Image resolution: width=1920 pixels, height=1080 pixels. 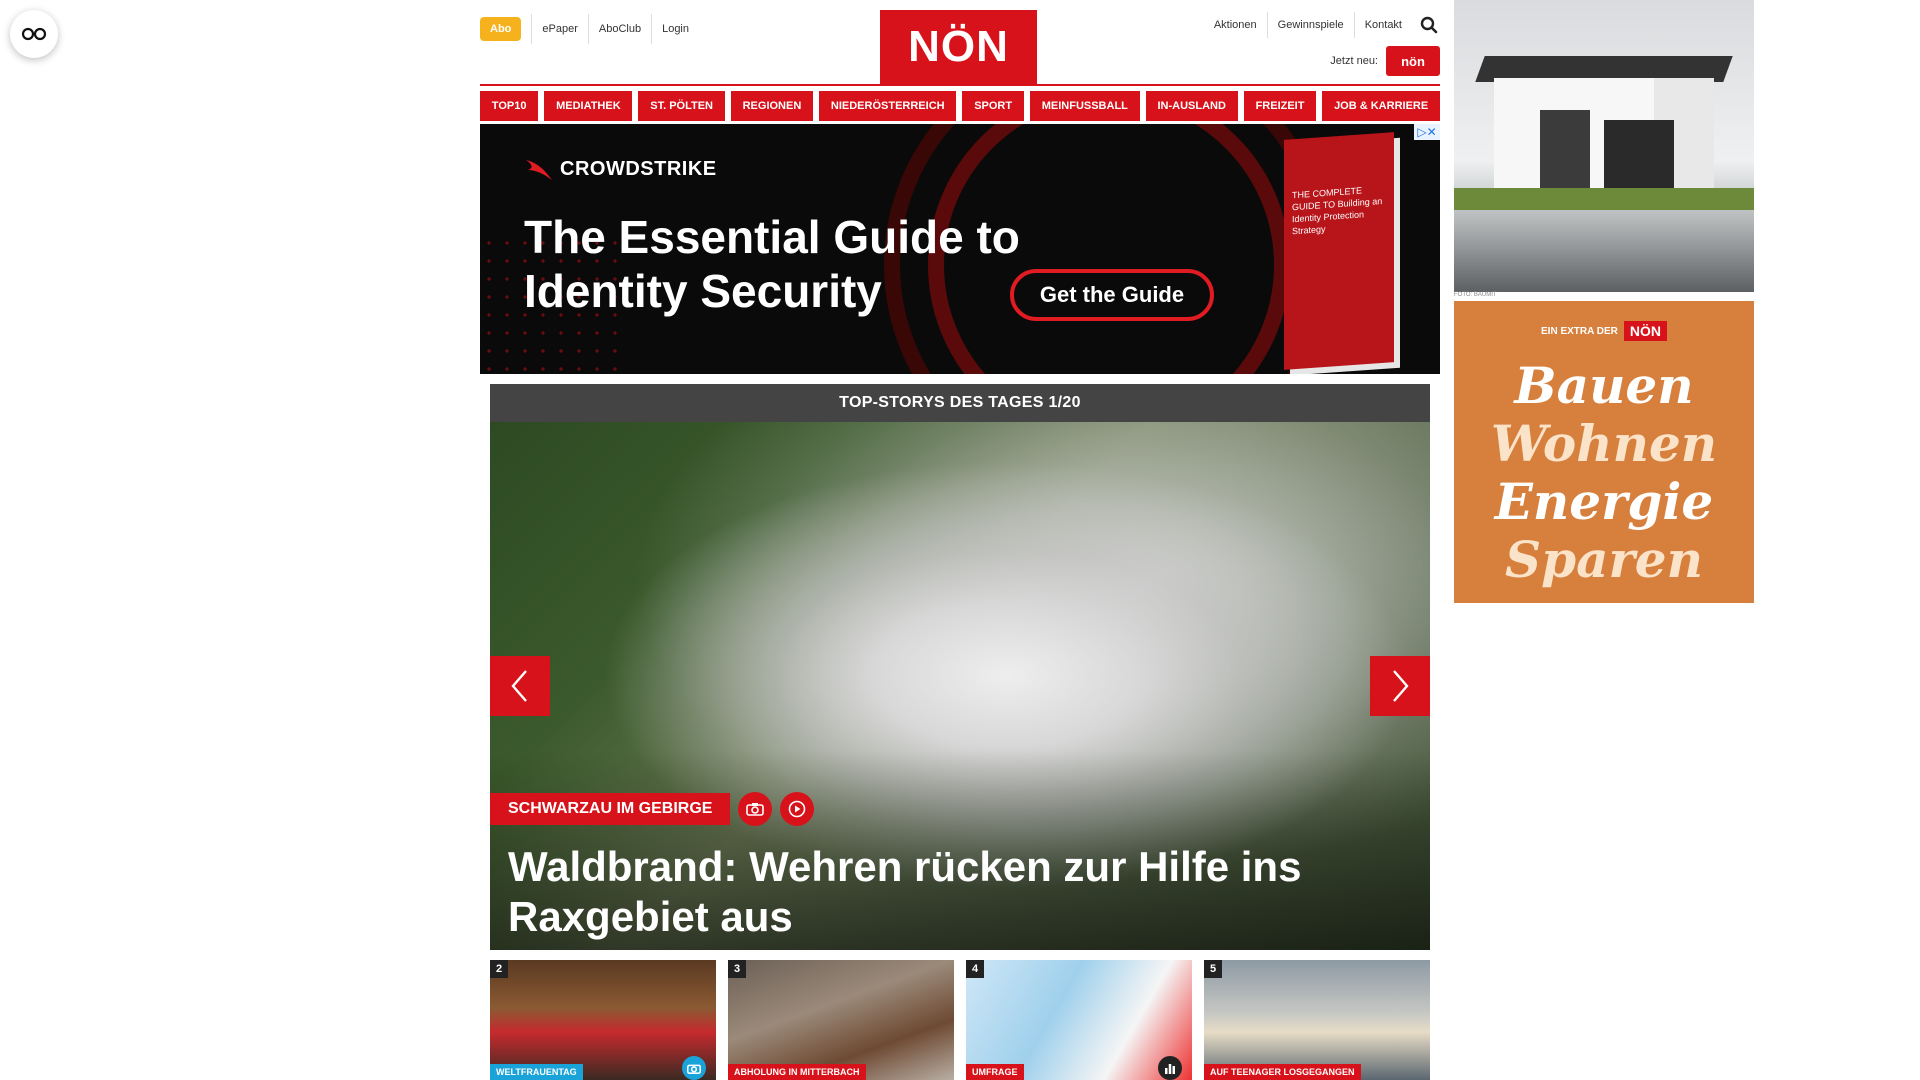 I want to click on glasses-icon, so click(x=34, y=34).